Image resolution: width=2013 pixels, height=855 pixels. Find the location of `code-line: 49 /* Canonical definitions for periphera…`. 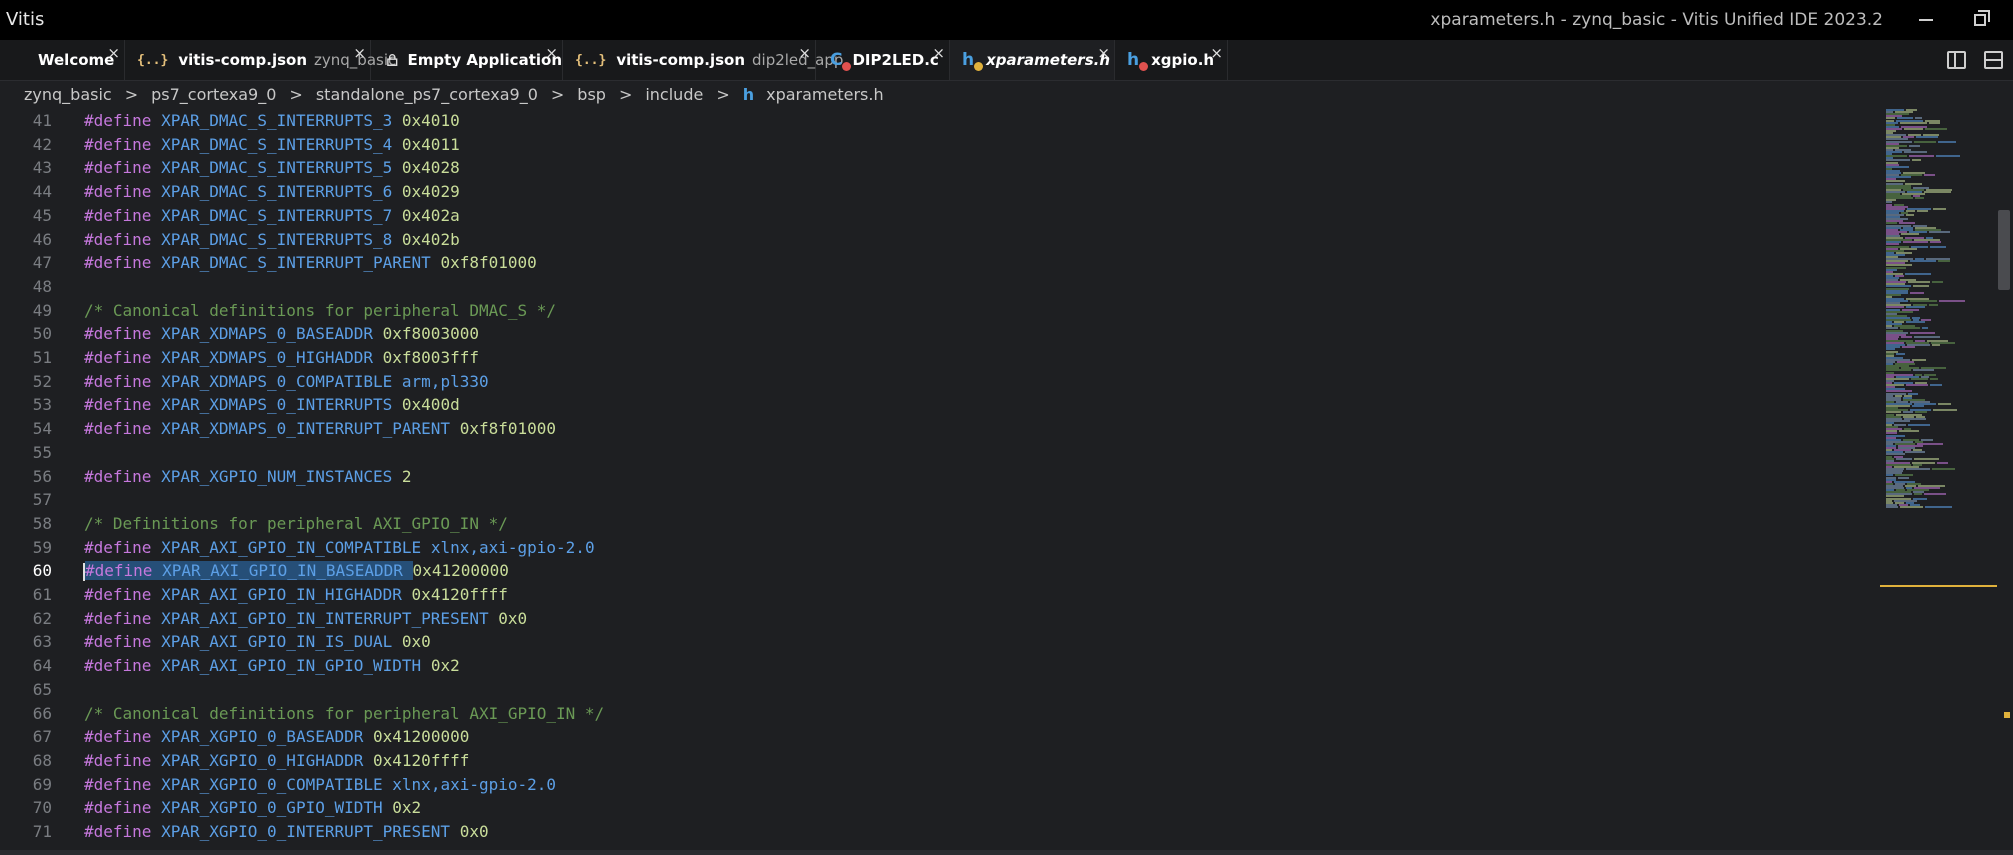

code-line: 49 /* Canonical definitions for periphera… is located at coordinates (940, 311).